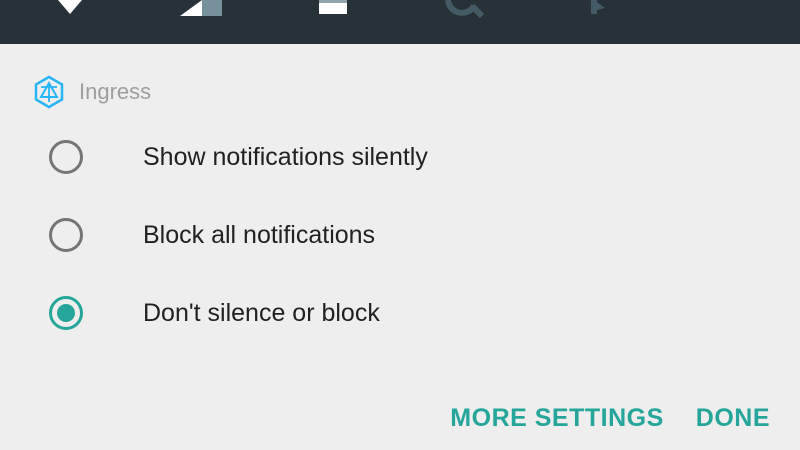  I want to click on ingress-logo-icon, so click(49, 92).